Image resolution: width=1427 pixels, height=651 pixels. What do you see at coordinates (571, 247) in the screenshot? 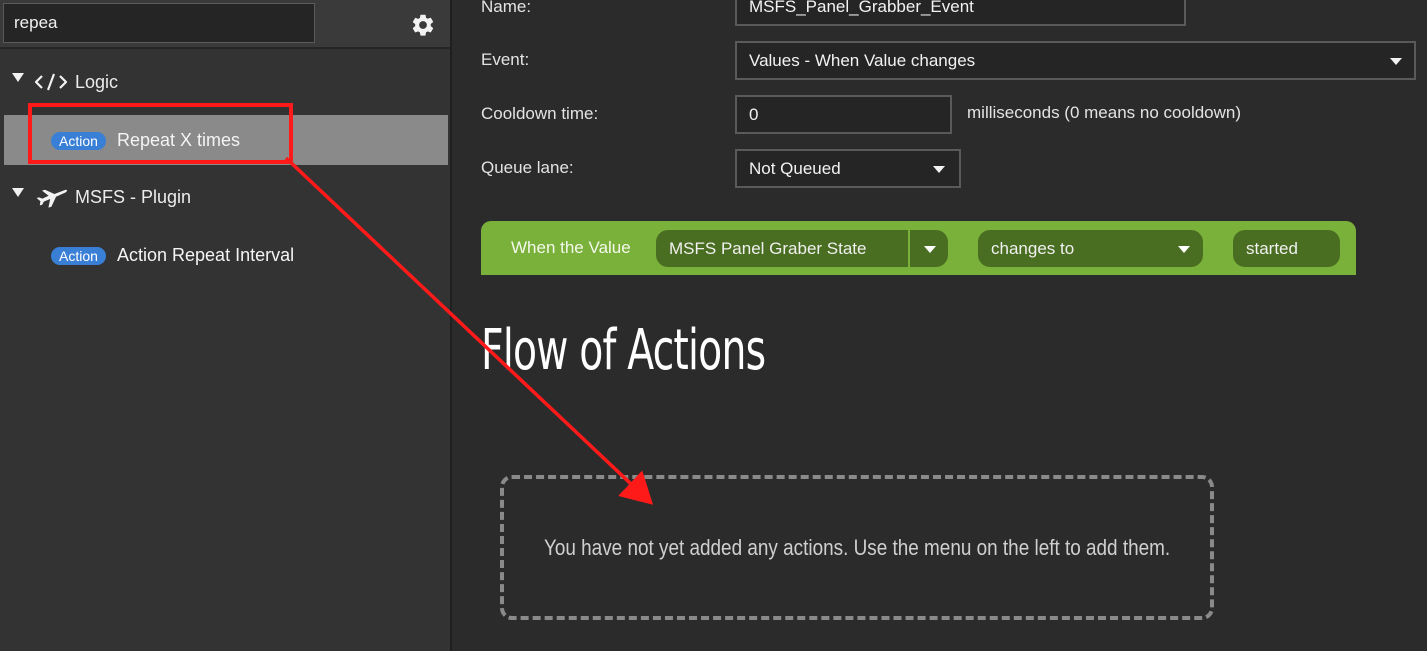
I see `trigger-label: When the Value` at bounding box center [571, 247].